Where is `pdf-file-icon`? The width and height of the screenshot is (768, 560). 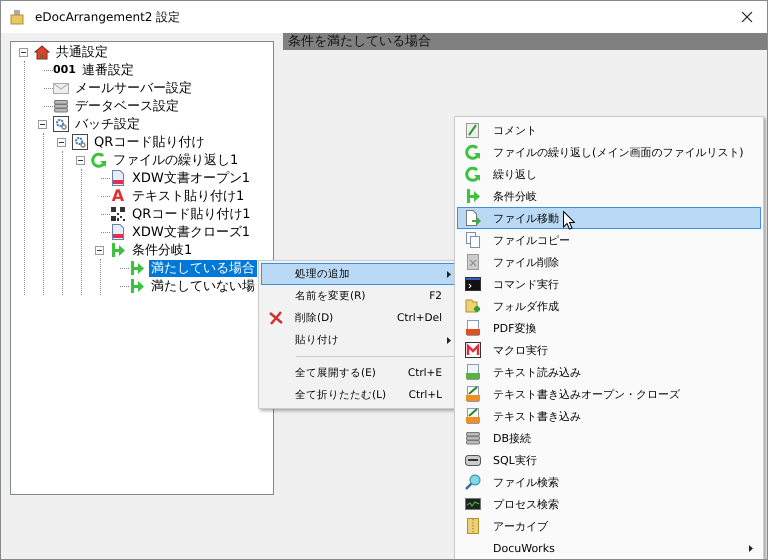 pdf-file-icon is located at coordinates (473, 328).